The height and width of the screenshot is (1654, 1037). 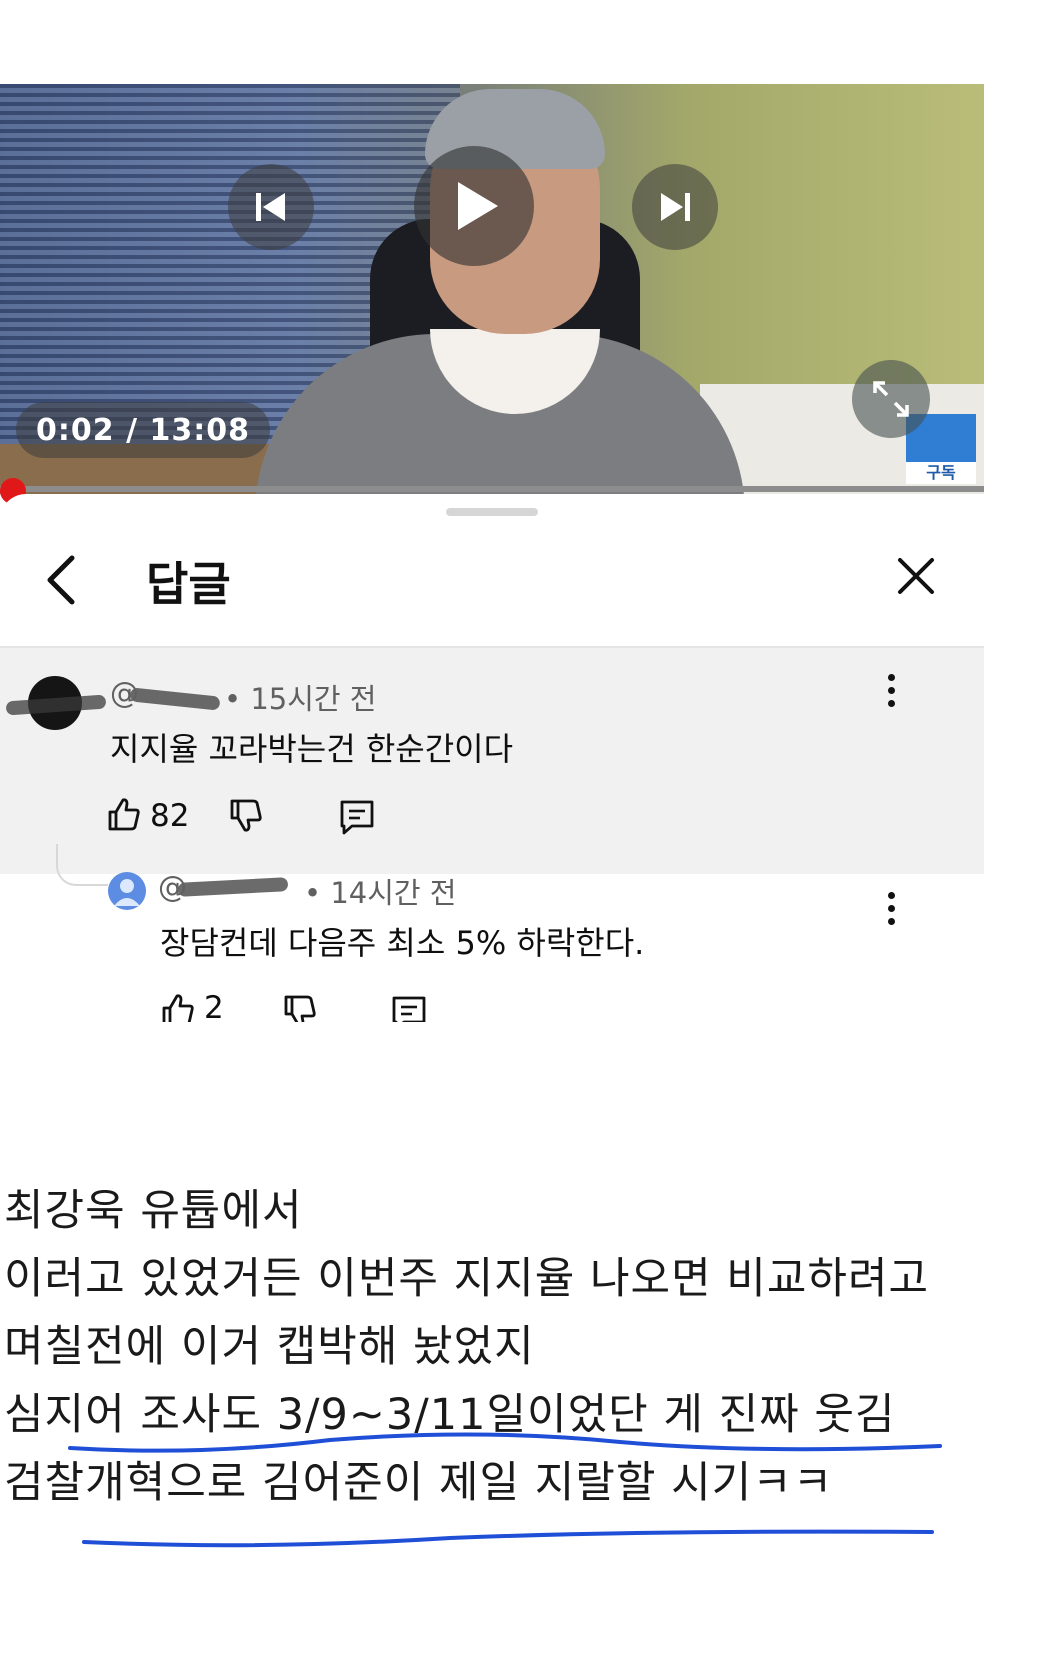 I want to click on thread-connector, so click(x=82, y=865).